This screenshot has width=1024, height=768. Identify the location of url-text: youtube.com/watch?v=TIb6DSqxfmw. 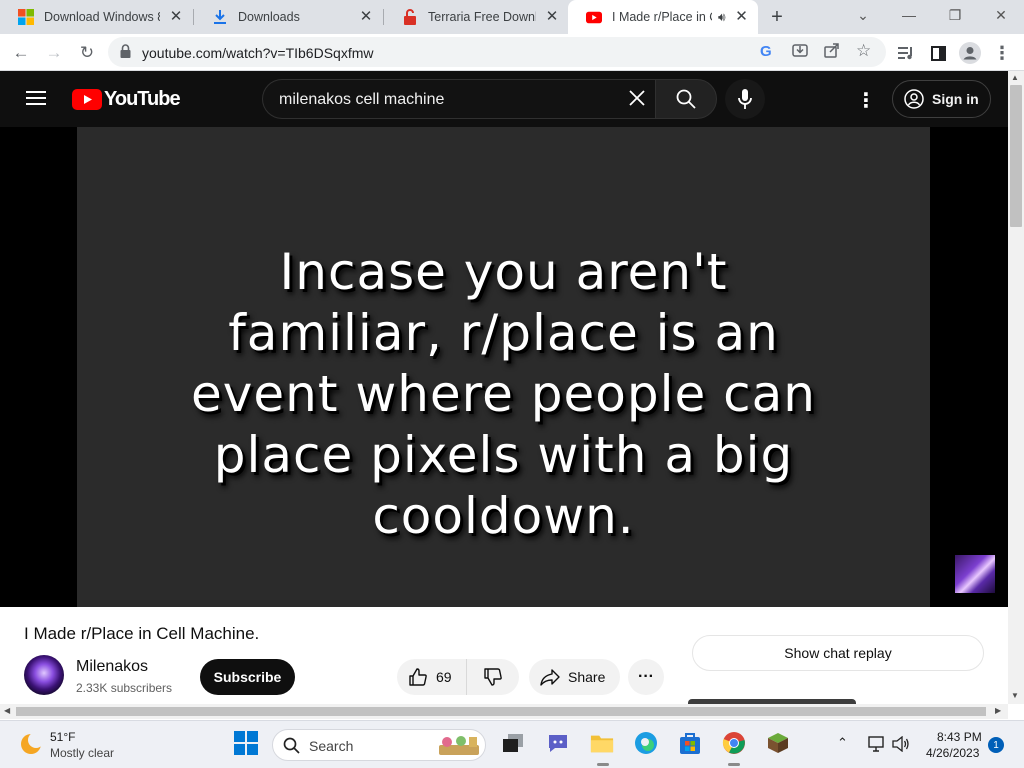
(258, 53).